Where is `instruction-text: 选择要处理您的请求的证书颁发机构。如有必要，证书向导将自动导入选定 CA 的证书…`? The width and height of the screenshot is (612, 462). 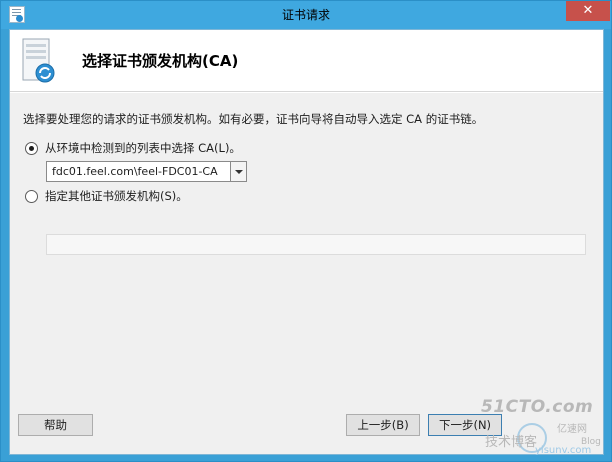 instruction-text: 选择要处理您的请求的证书颁发机构。如有必要，证书向导将自动导入选定 CA 的证书… is located at coordinates (253, 119).